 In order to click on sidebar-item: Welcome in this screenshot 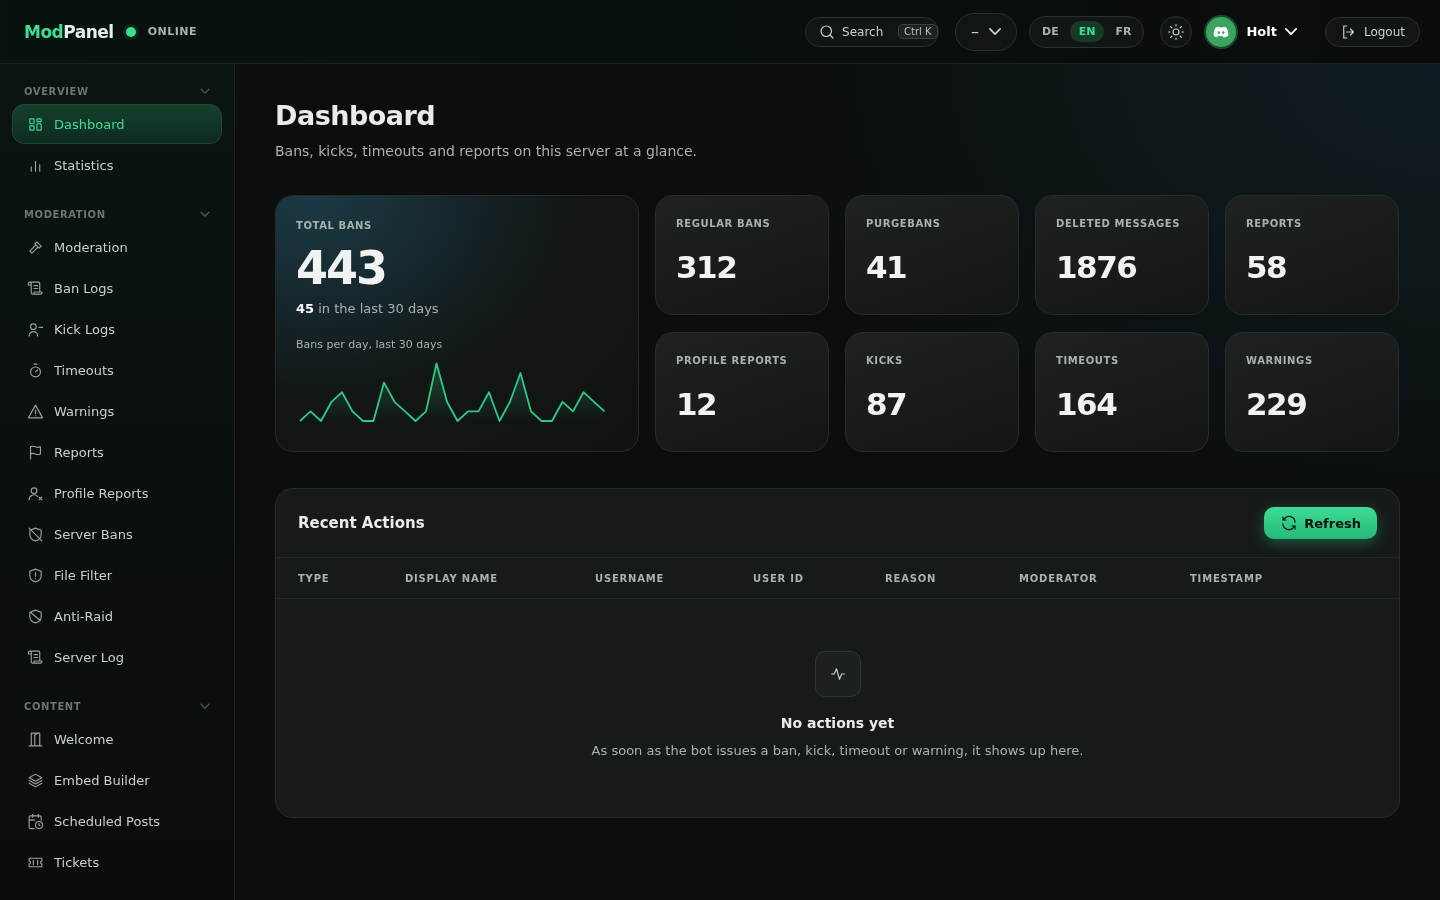, I will do `click(117, 739)`.